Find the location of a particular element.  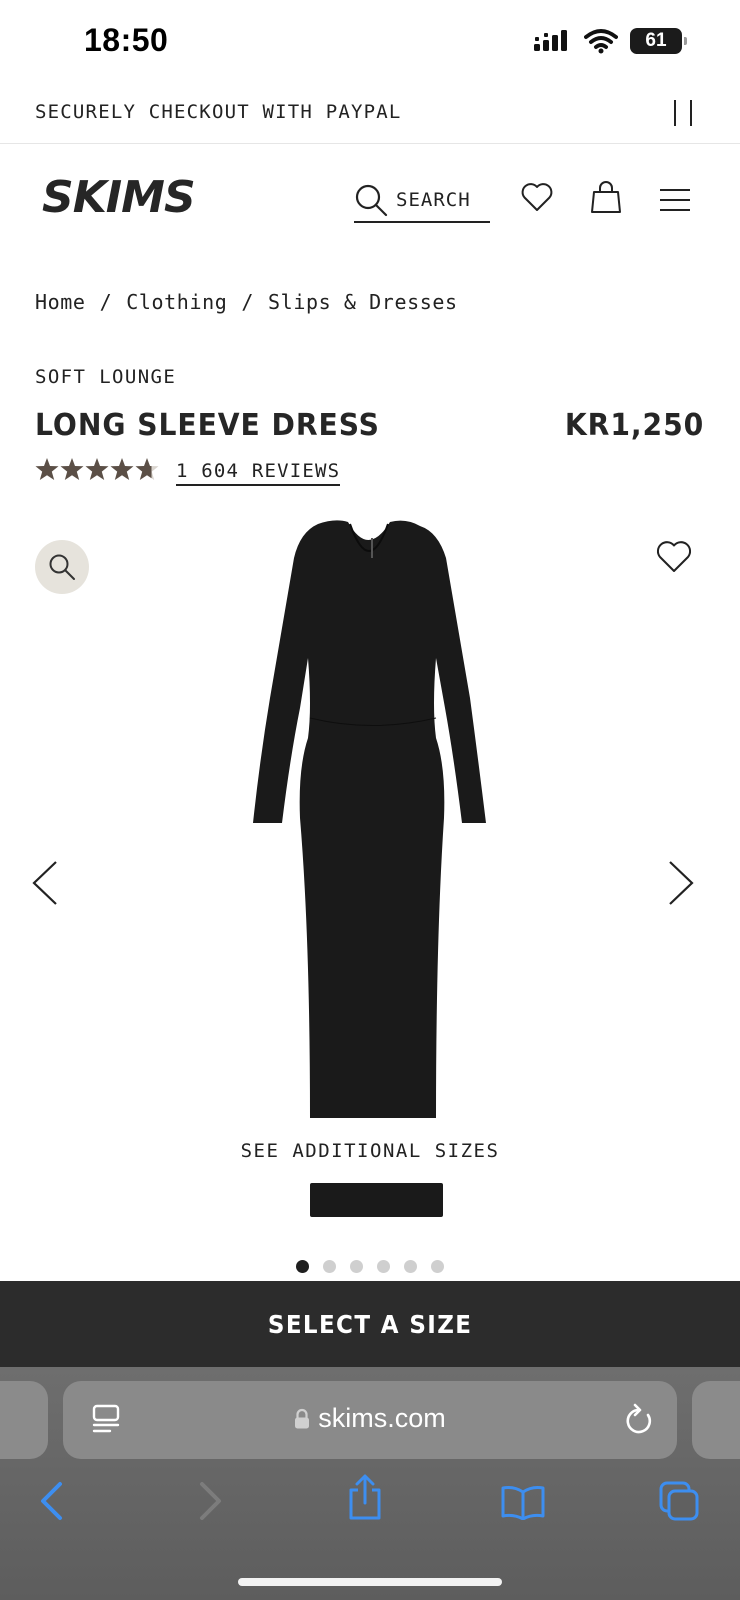

search-button: SEARCH is located at coordinates (422, 200).